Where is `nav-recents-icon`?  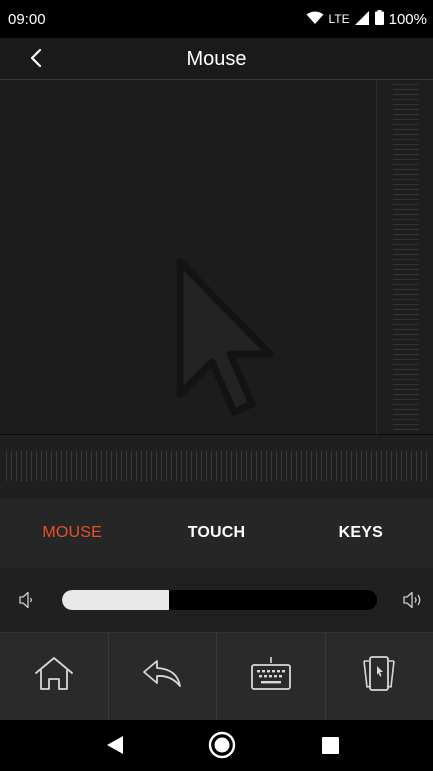
nav-recents-icon is located at coordinates (330, 745).